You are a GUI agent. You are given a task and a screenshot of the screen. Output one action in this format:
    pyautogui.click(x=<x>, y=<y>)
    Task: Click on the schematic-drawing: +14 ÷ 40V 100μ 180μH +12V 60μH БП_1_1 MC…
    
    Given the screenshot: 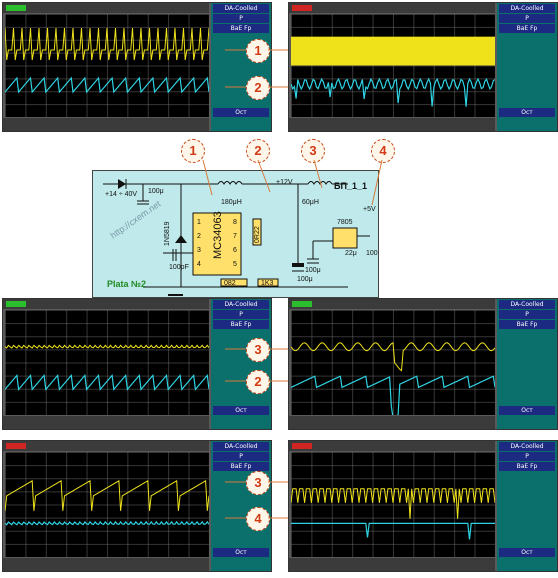 What is the action you would take?
    pyautogui.click(x=240, y=237)
    